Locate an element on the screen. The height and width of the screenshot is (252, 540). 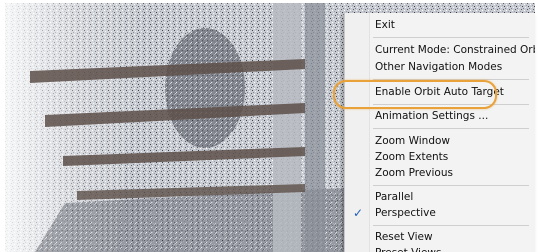
check-icon: ✓ is located at coordinates (358, 213).